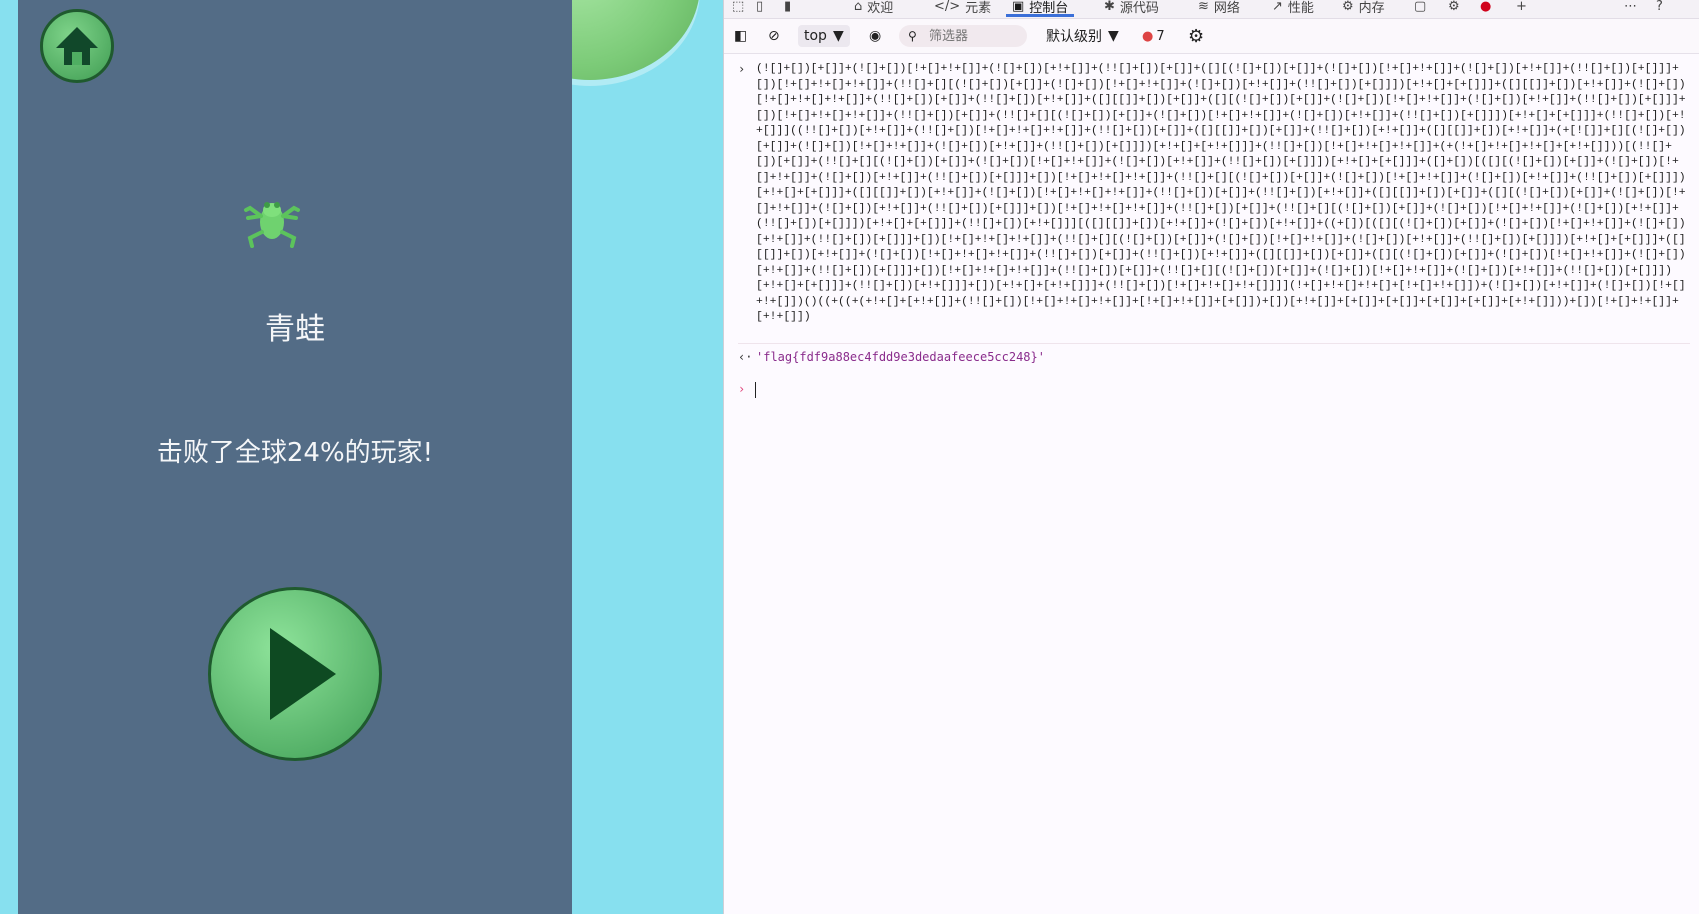 The width and height of the screenshot is (1699, 914). I want to click on wifi-icon: ≋, so click(1203, 7).